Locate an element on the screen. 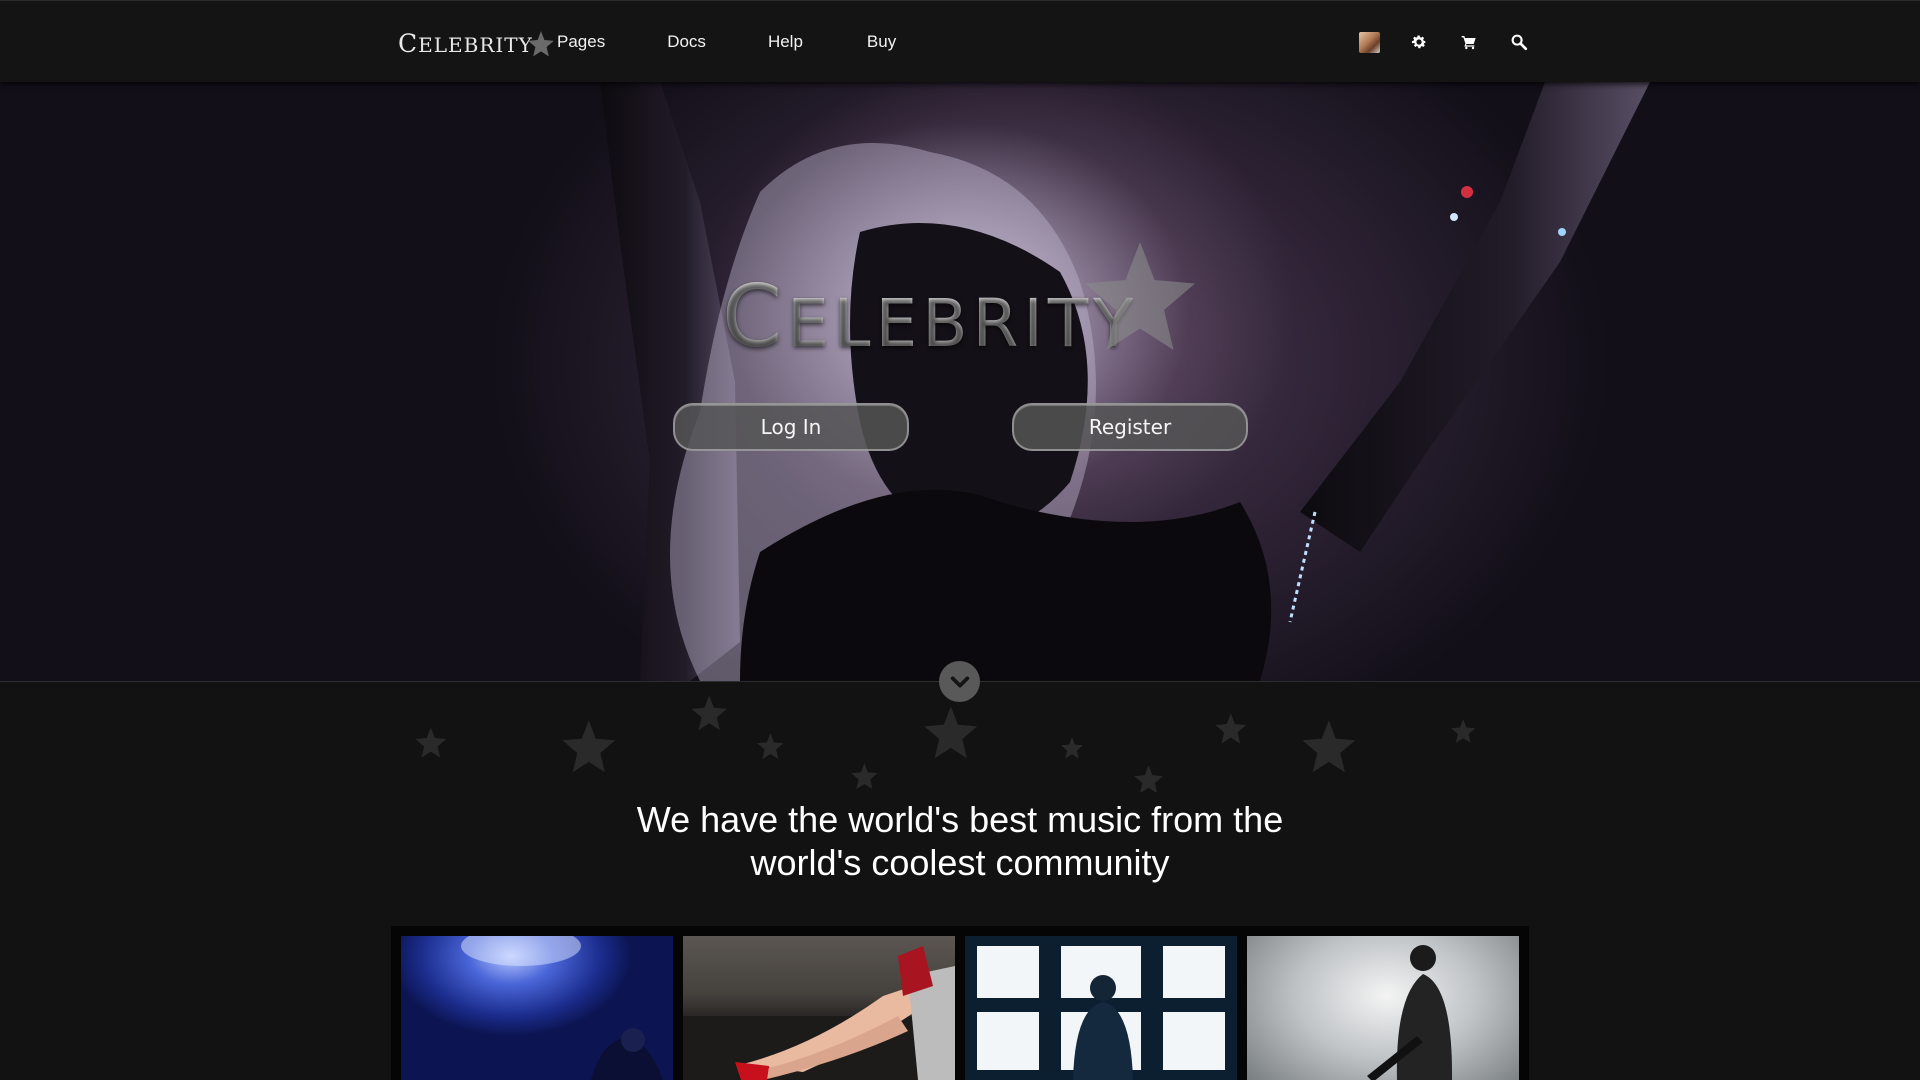 This screenshot has height=1080, width=1920. red-heels-couch-photo is located at coordinates (819, 1008).